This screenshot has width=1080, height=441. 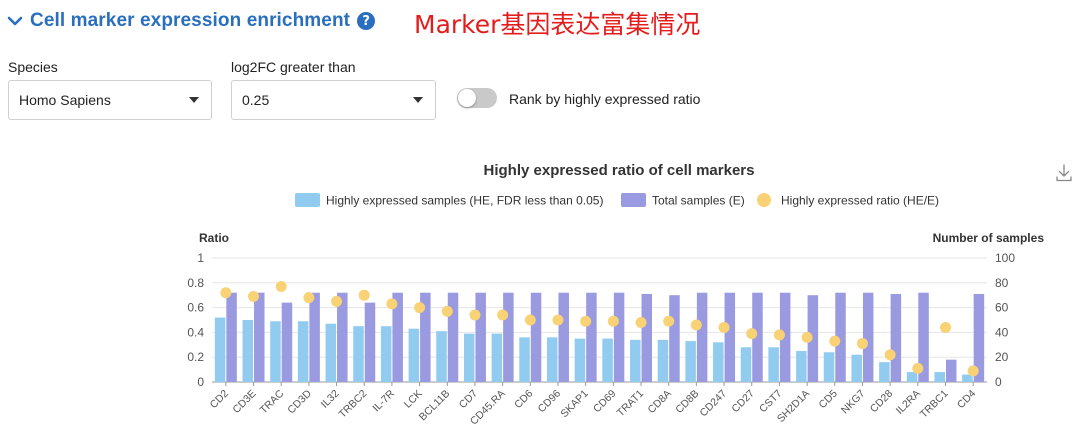 I want to click on dot-ratio-LCK, so click(x=420, y=308).